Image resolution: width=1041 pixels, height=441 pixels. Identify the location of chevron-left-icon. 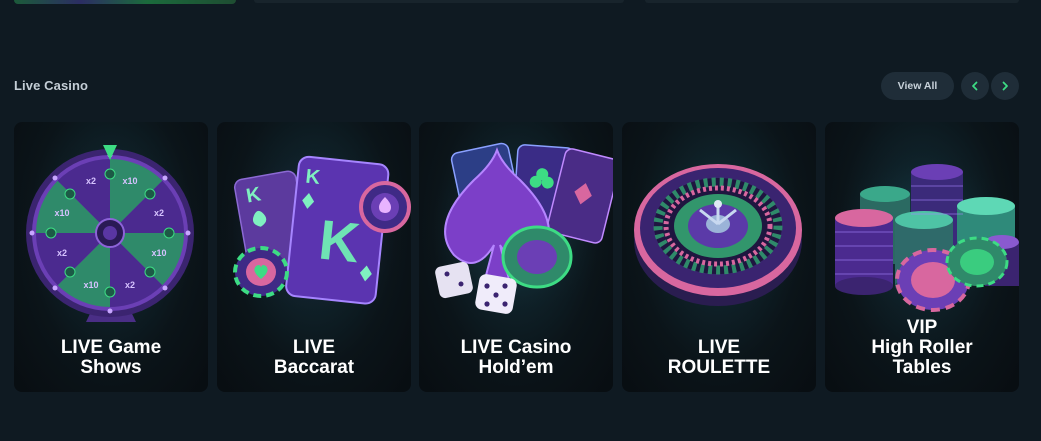
(975, 86).